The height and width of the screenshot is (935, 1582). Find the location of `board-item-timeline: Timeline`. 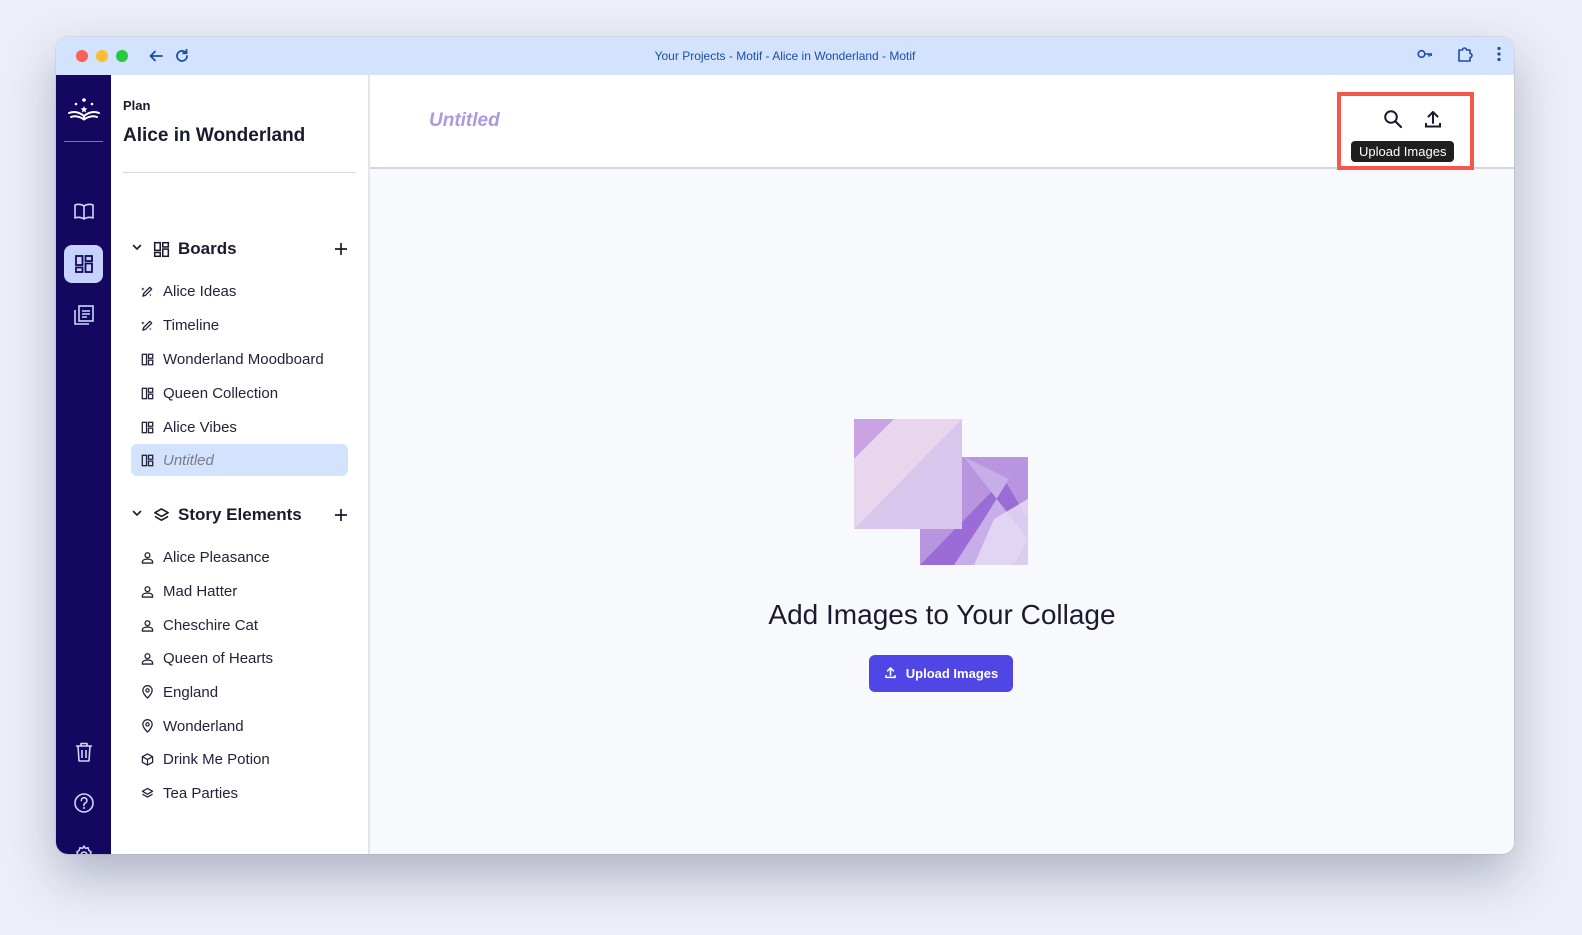

board-item-timeline: Timeline is located at coordinates (239, 325).